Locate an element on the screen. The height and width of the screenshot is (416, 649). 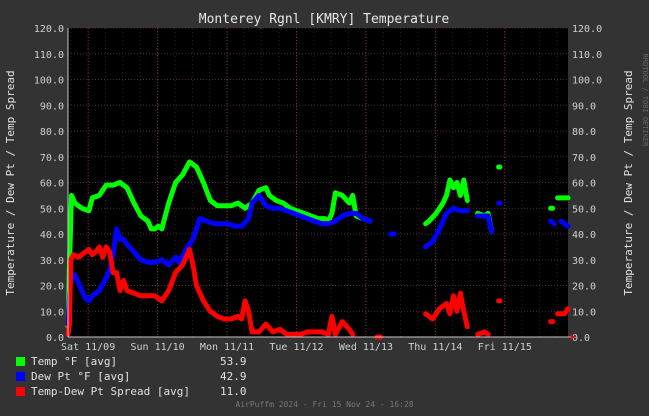
legend-label-temp: Temp °F [avg] is located at coordinates (74, 361).